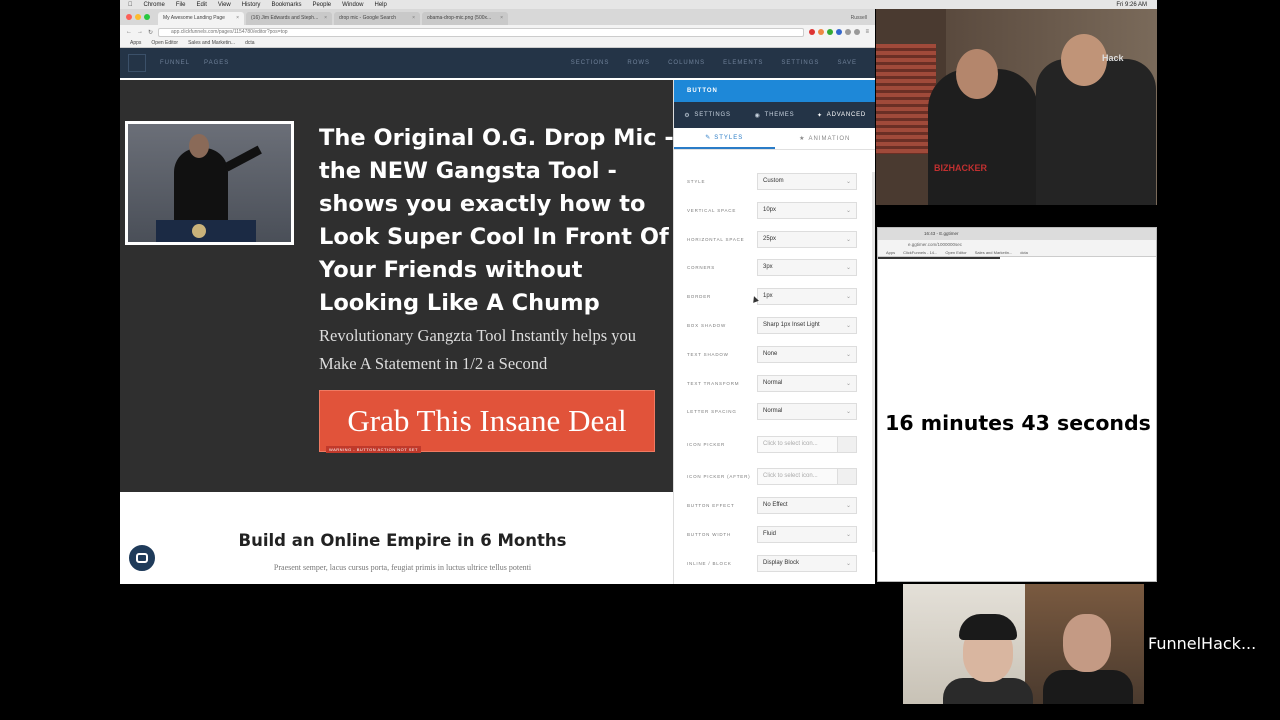 The image size is (1280, 720). What do you see at coordinates (807, 296) in the screenshot?
I see `border-select: 1px ⌄` at bounding box center [807, 296].